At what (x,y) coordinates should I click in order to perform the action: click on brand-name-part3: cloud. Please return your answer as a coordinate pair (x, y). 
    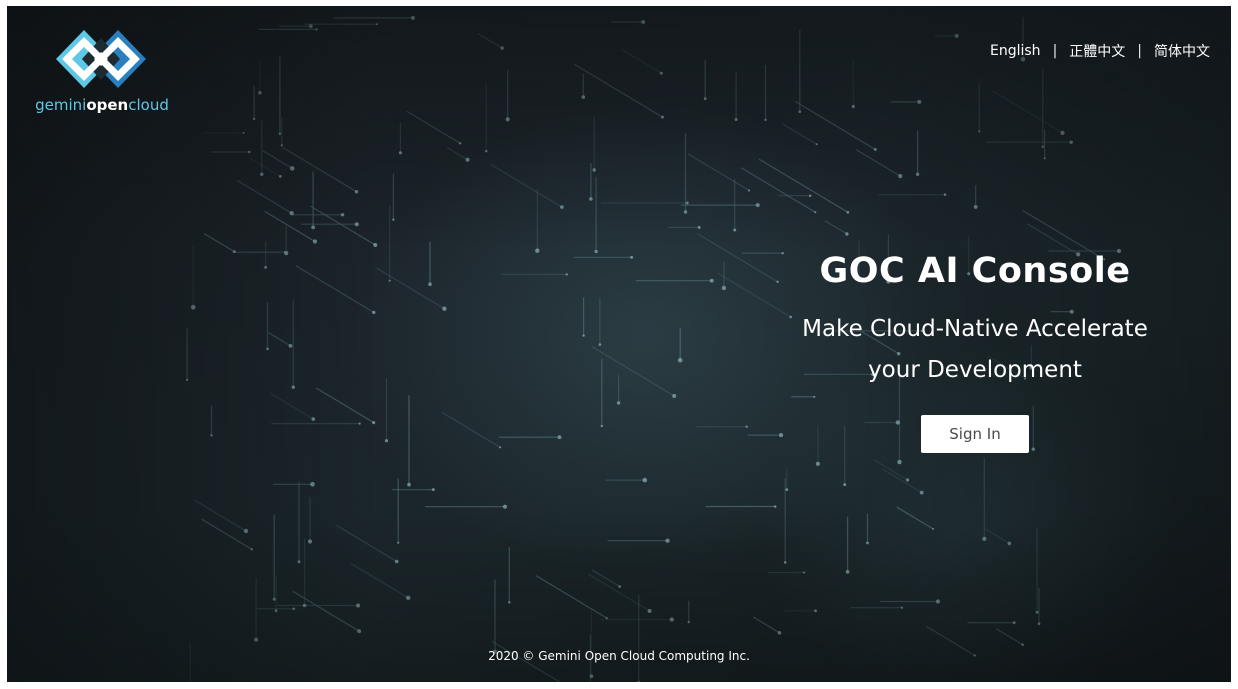
    Looking at the image, I should click on (148, 105).